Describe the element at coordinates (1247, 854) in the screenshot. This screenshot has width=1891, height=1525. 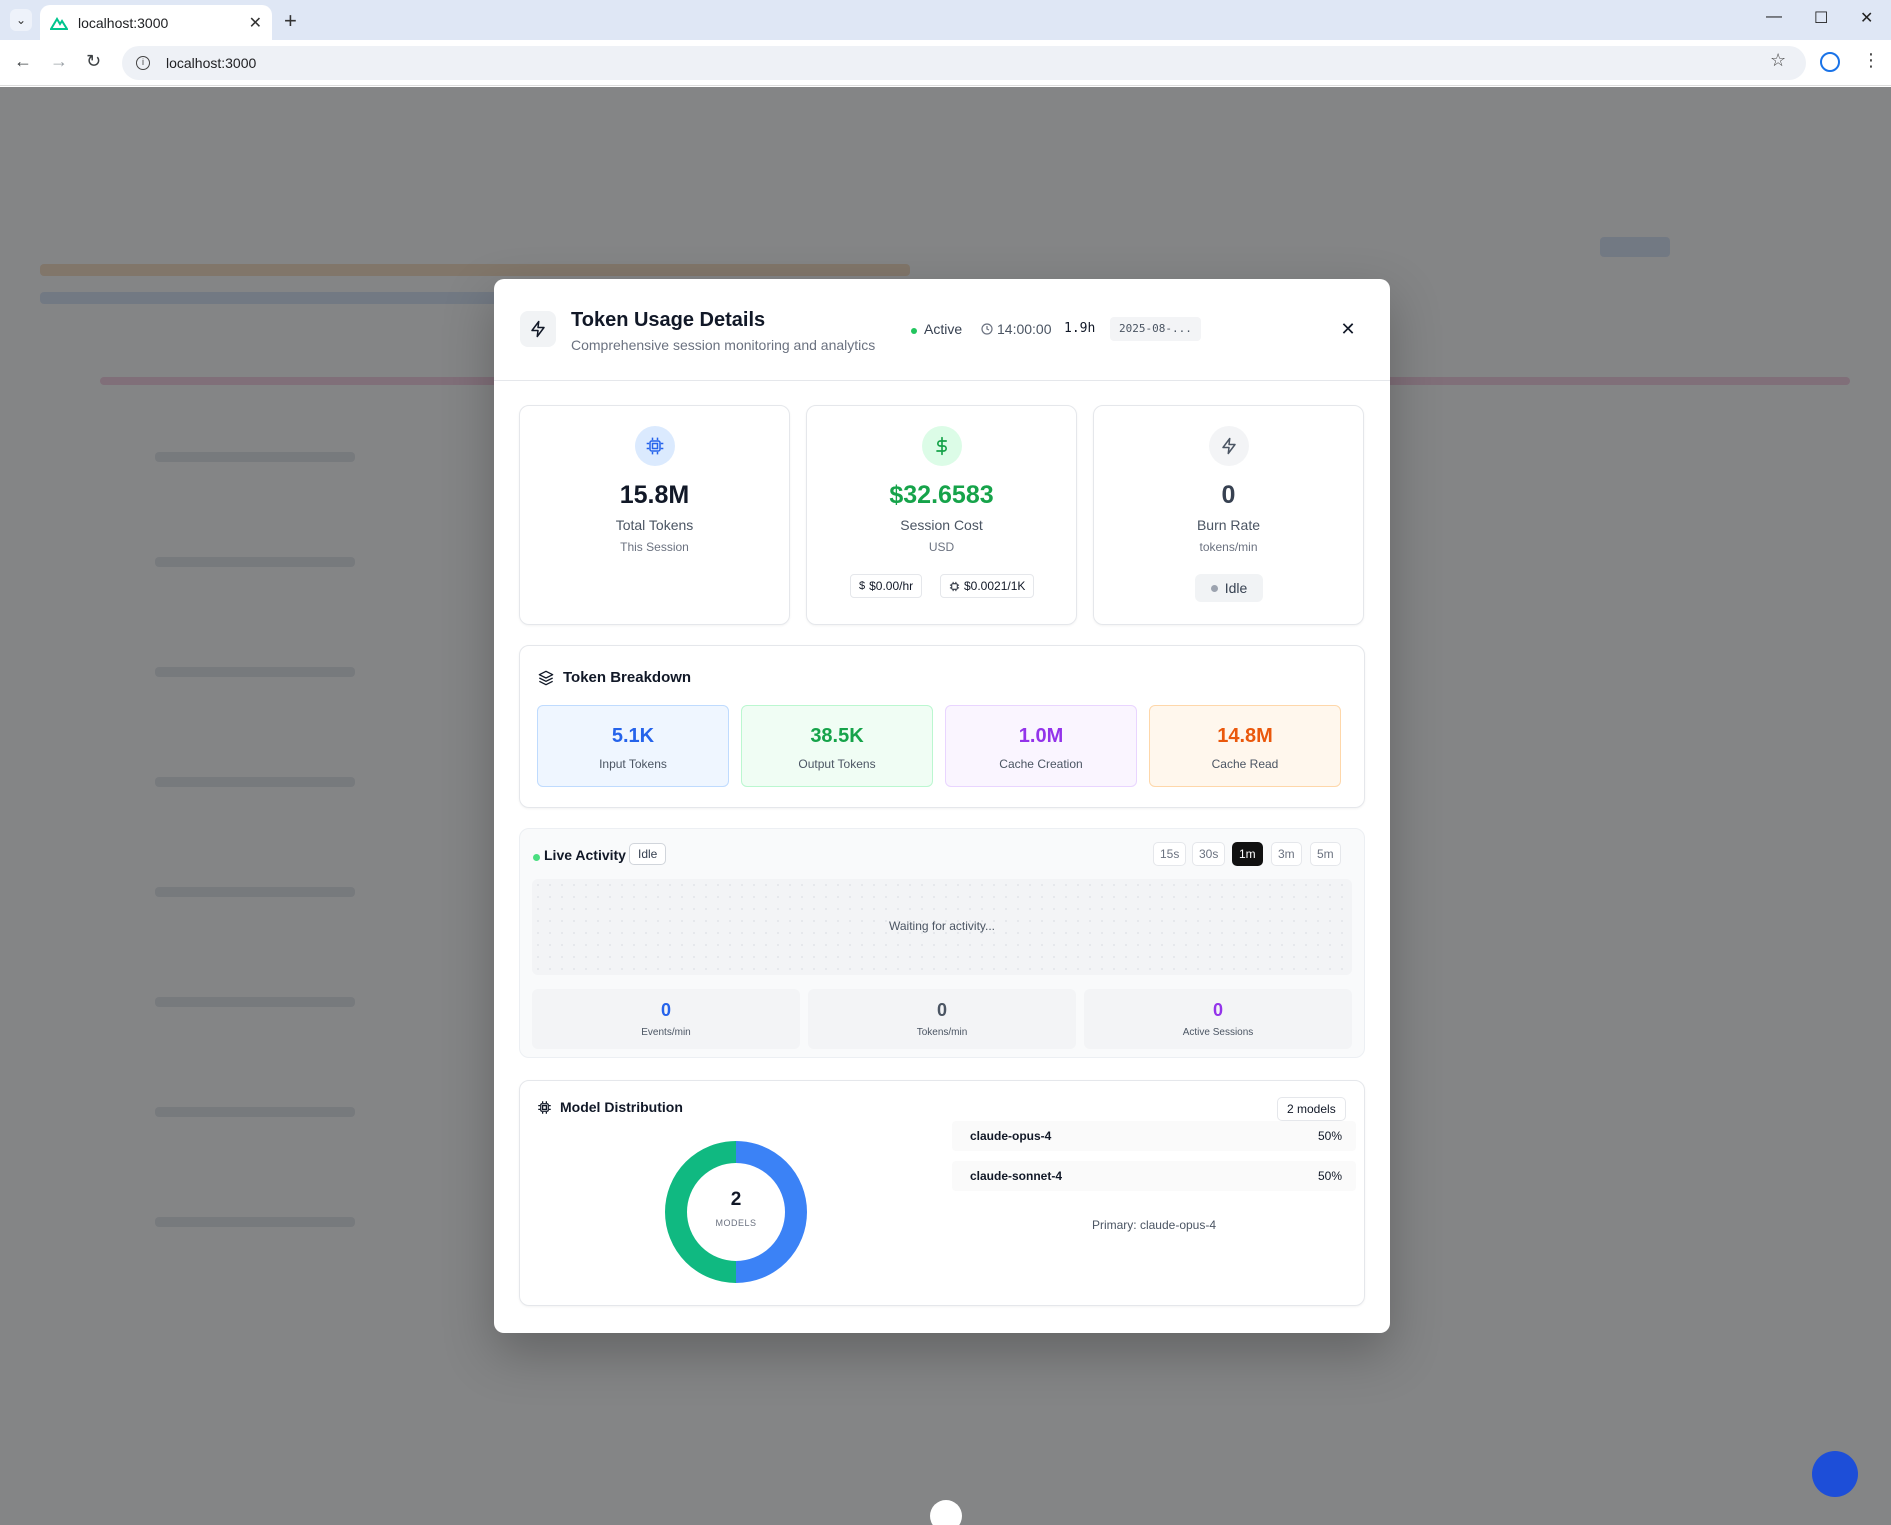
I see `range-1m-button: 1m` at that location.